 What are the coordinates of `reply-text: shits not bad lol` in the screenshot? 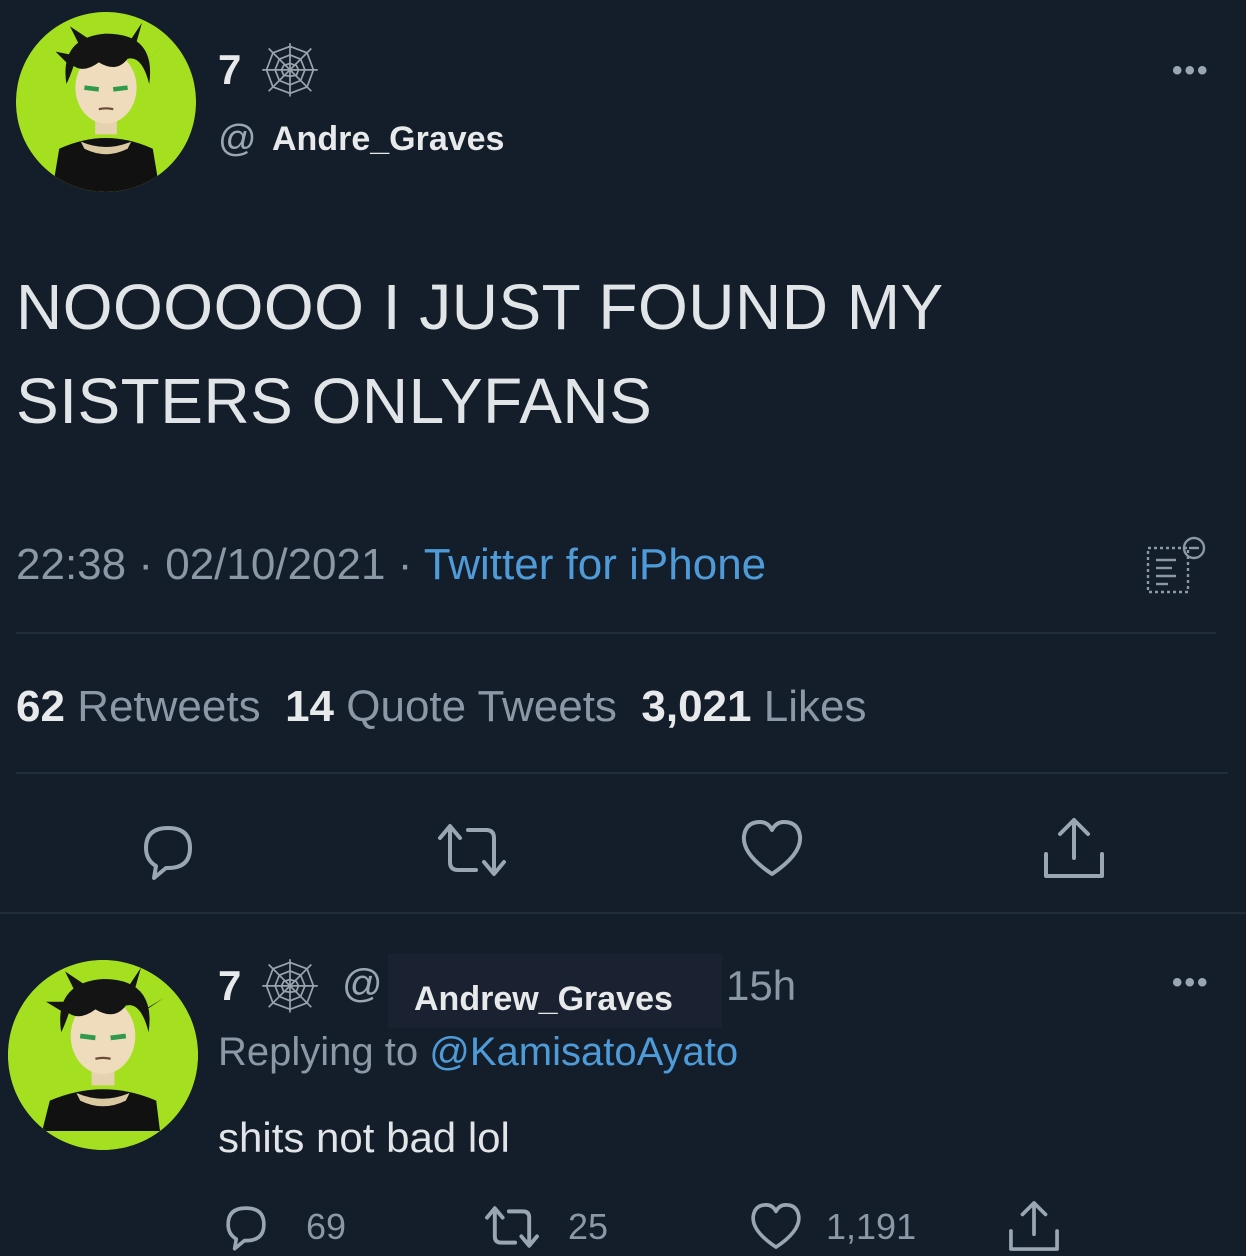 It's located at (364, 1137).